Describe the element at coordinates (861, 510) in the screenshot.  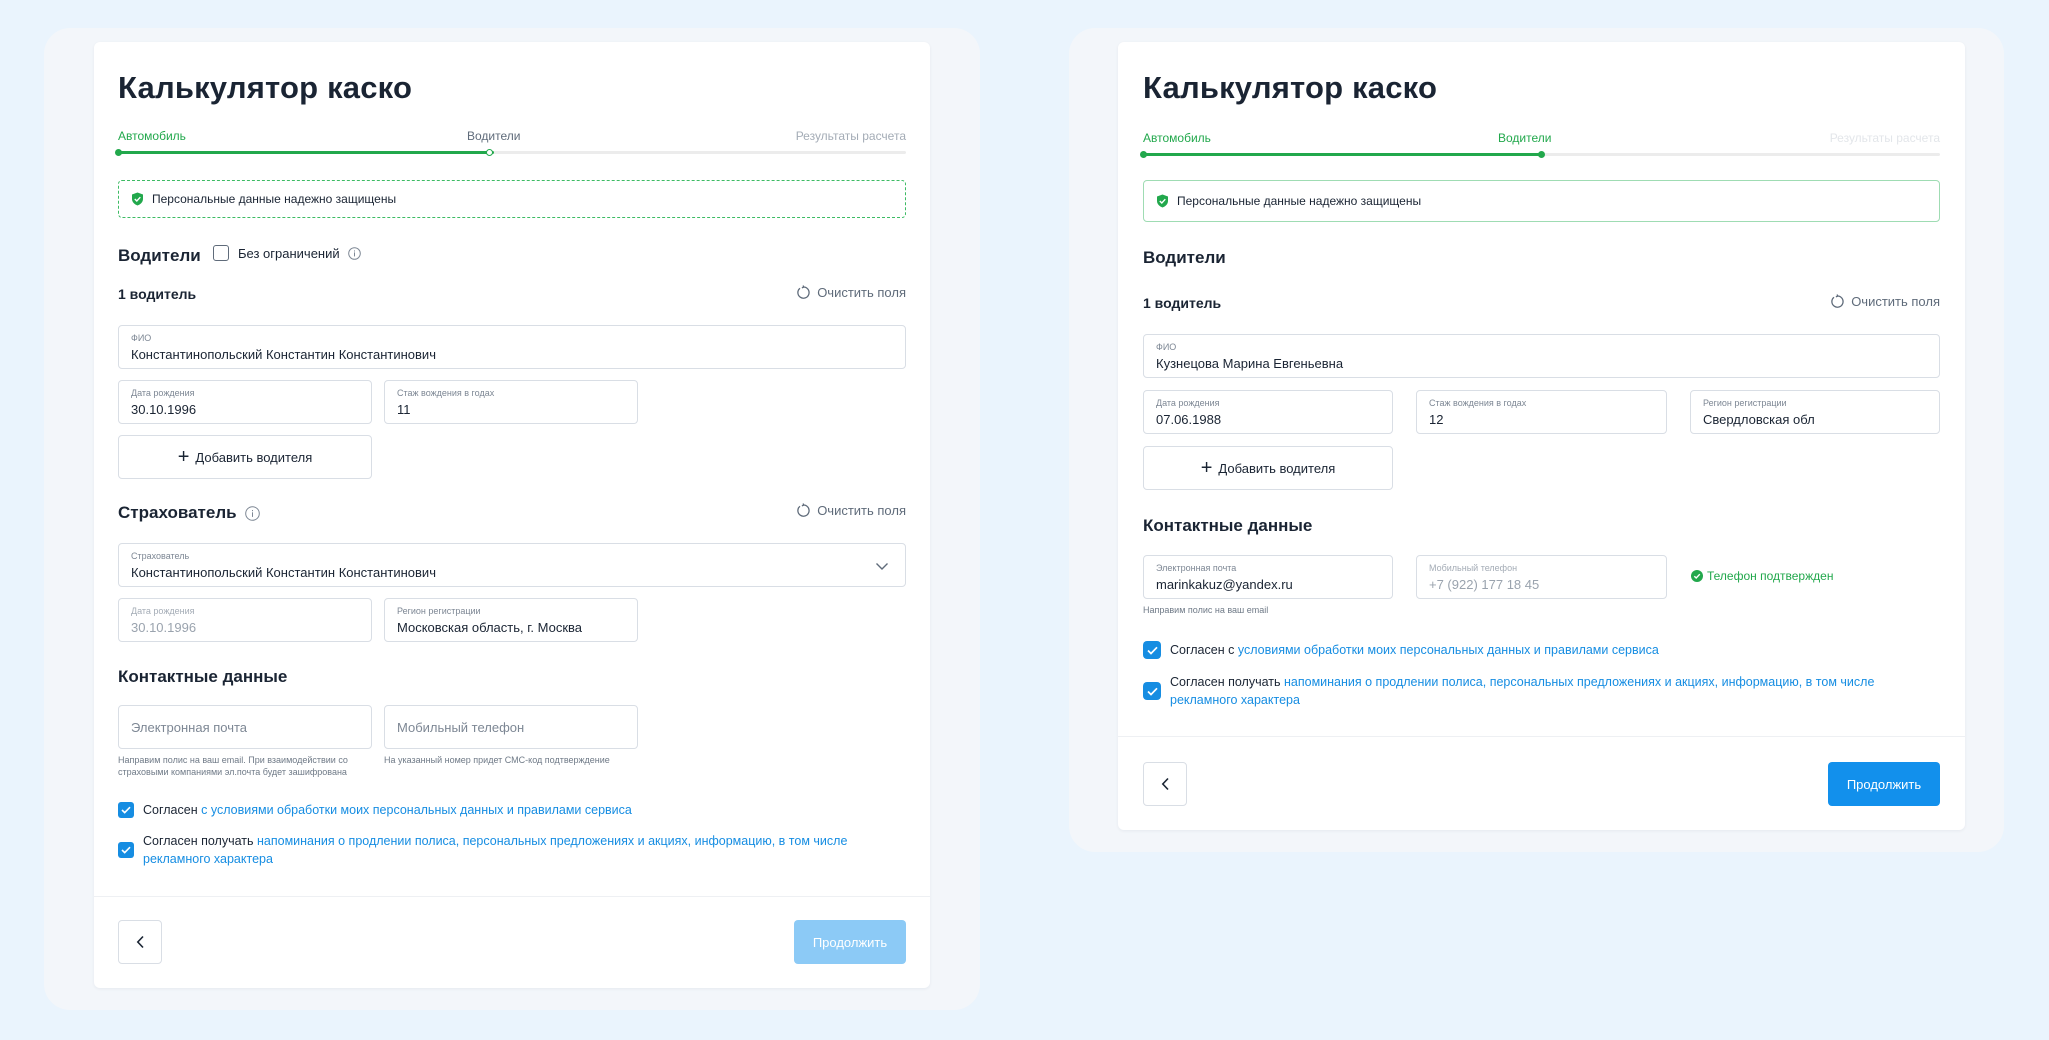
I see `clear-insurer-label: Очистить поля` at that location.